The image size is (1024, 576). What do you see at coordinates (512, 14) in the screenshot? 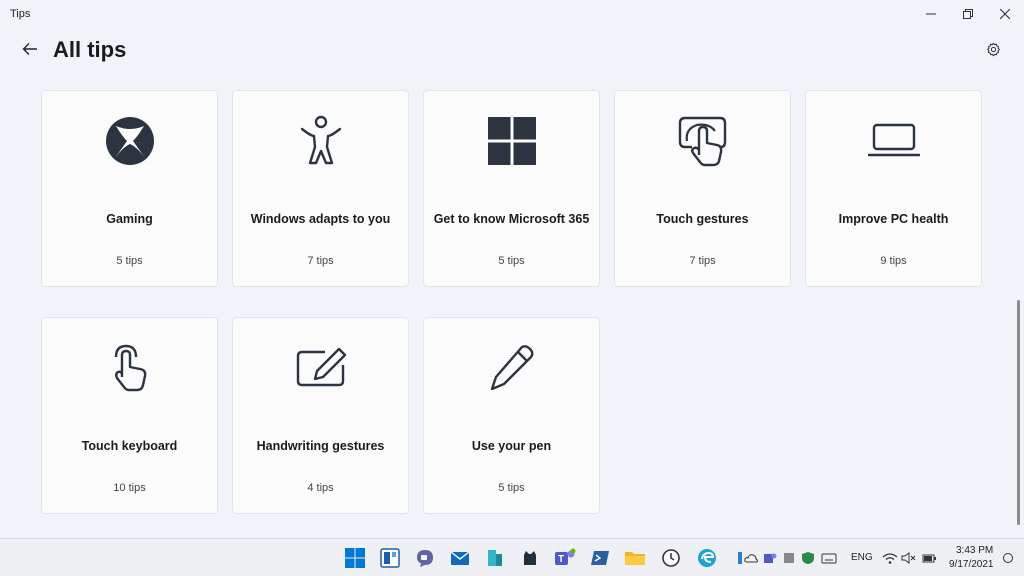
I see `title-bar: Tips` at bounding box center [512, 14].